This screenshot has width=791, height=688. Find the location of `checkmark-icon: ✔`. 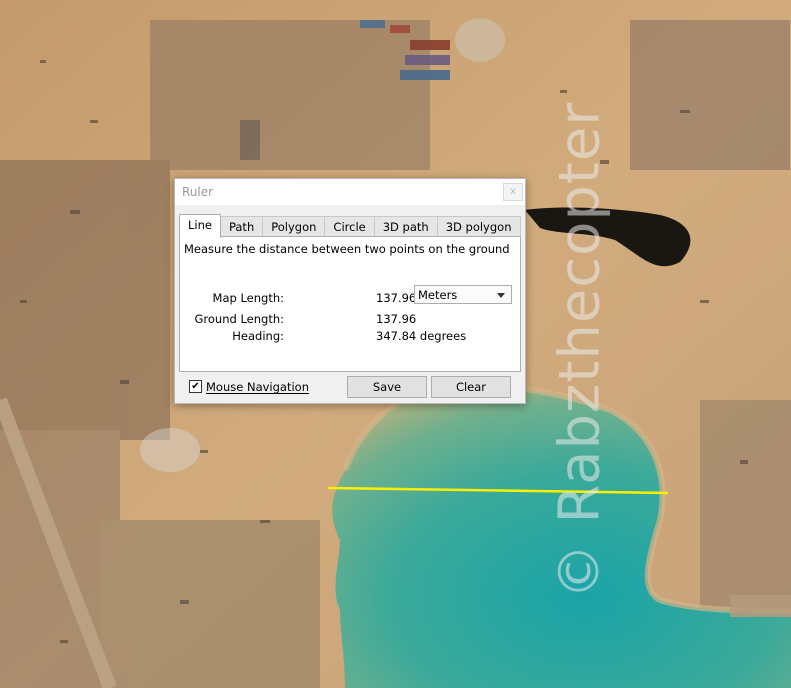

checkmark-icon: ✔ is located at coordinates (195, 386).